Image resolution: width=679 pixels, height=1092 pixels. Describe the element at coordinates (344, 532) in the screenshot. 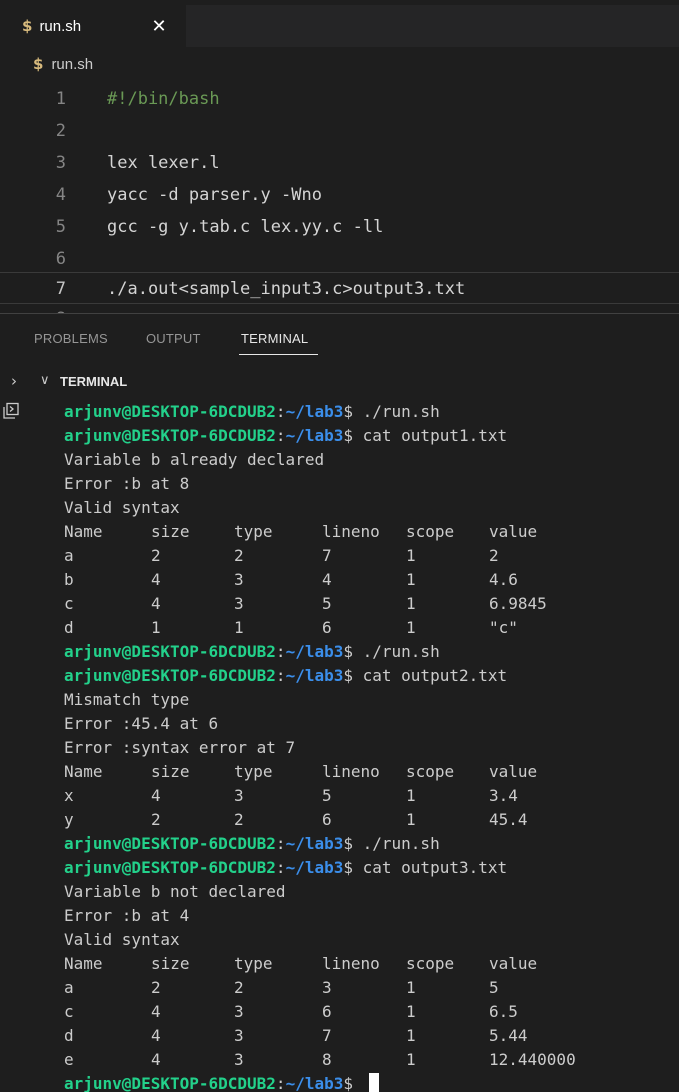

I see `symbol-table-header: Name size type lineno scope value` at that location.